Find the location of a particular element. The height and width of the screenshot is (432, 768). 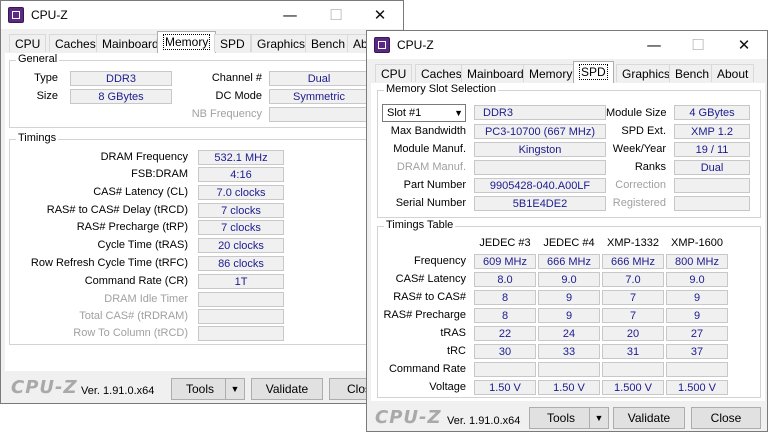

serial-number-label: Serial Number is located at coordinates (430, 203).